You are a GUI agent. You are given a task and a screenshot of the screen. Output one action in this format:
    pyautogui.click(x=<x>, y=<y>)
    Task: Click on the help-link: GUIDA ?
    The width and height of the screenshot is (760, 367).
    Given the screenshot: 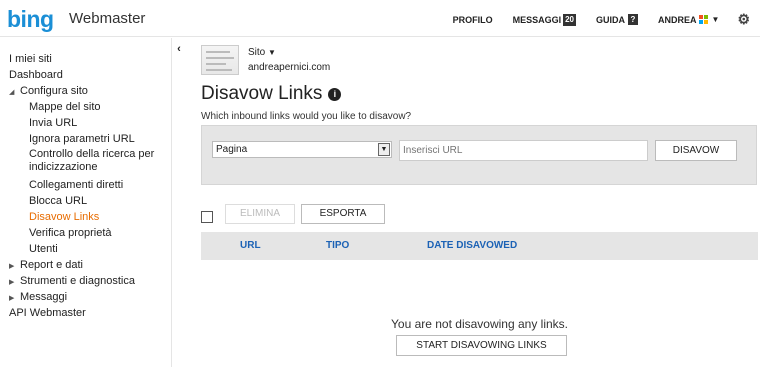 What is the action you would take?
    pyautogui.click(x=617, y=19)
    